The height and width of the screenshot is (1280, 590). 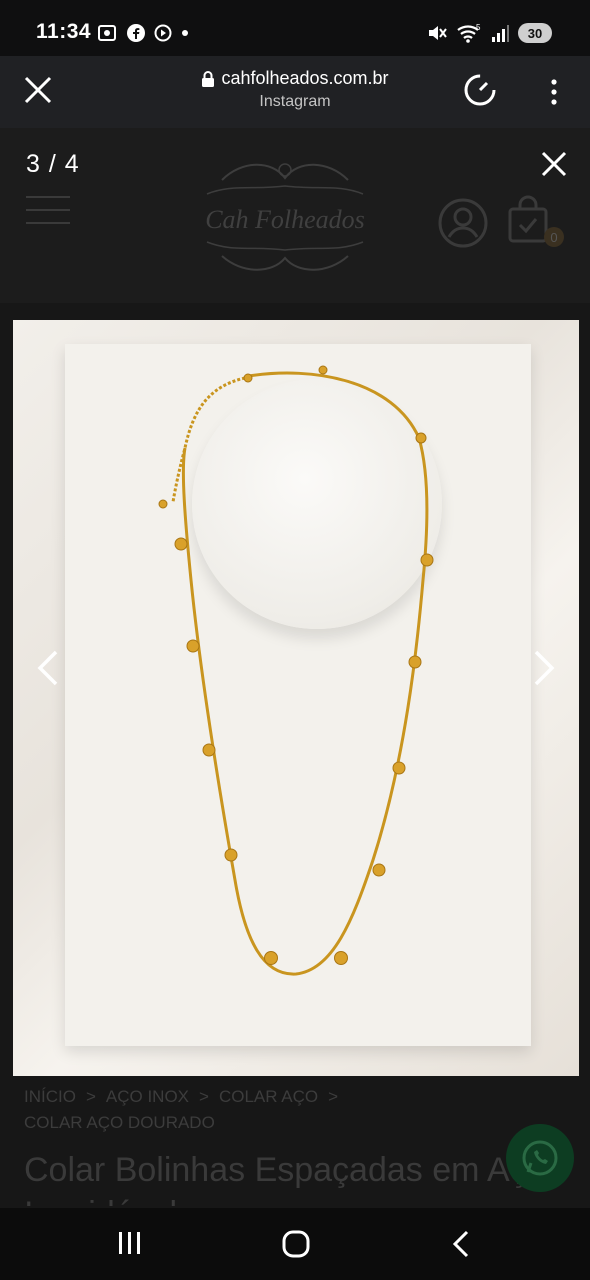 I want to click on page-speed-icon, so click(x=480, y=90).